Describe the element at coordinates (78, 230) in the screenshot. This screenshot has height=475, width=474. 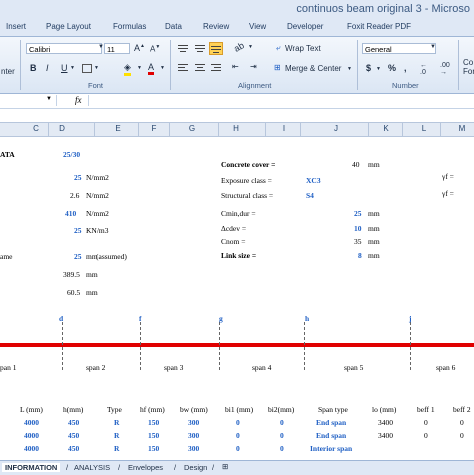
I see `value-4: 25` at that location.